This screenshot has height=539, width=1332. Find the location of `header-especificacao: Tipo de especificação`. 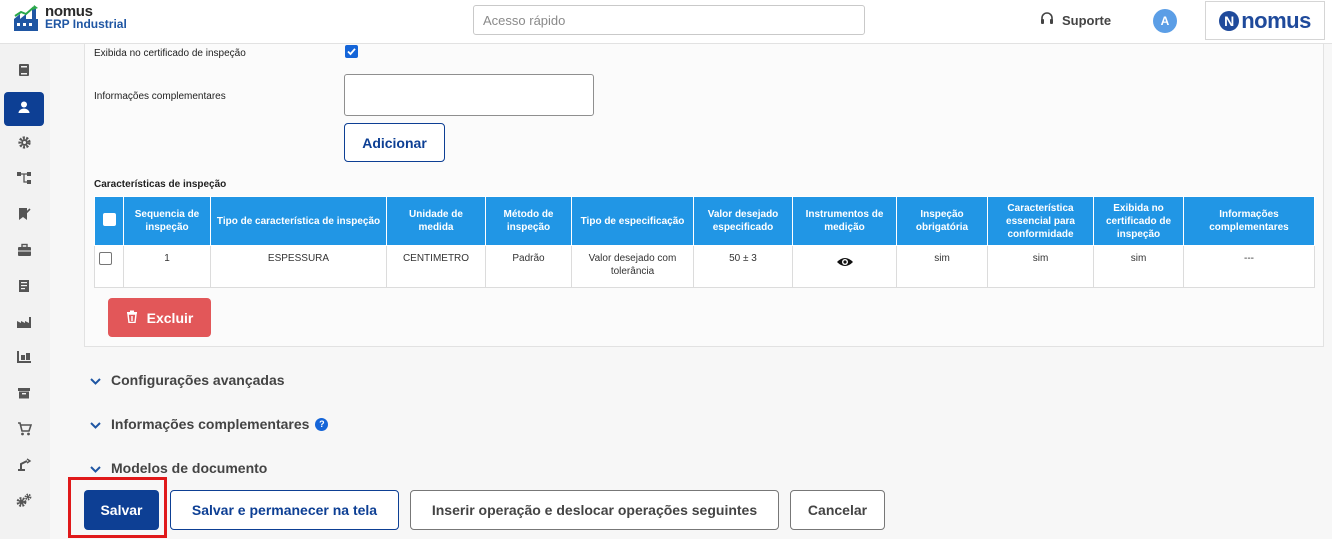

header-especificacao: Tipo de especificação is located at coordinates (632, 221).